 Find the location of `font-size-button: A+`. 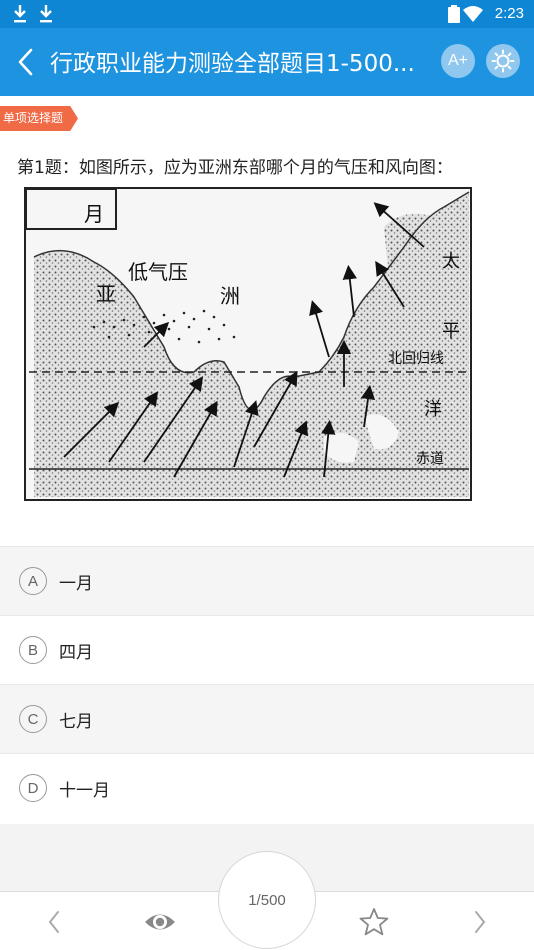

font-size-button: A+ is located at coordinates (458, 61).